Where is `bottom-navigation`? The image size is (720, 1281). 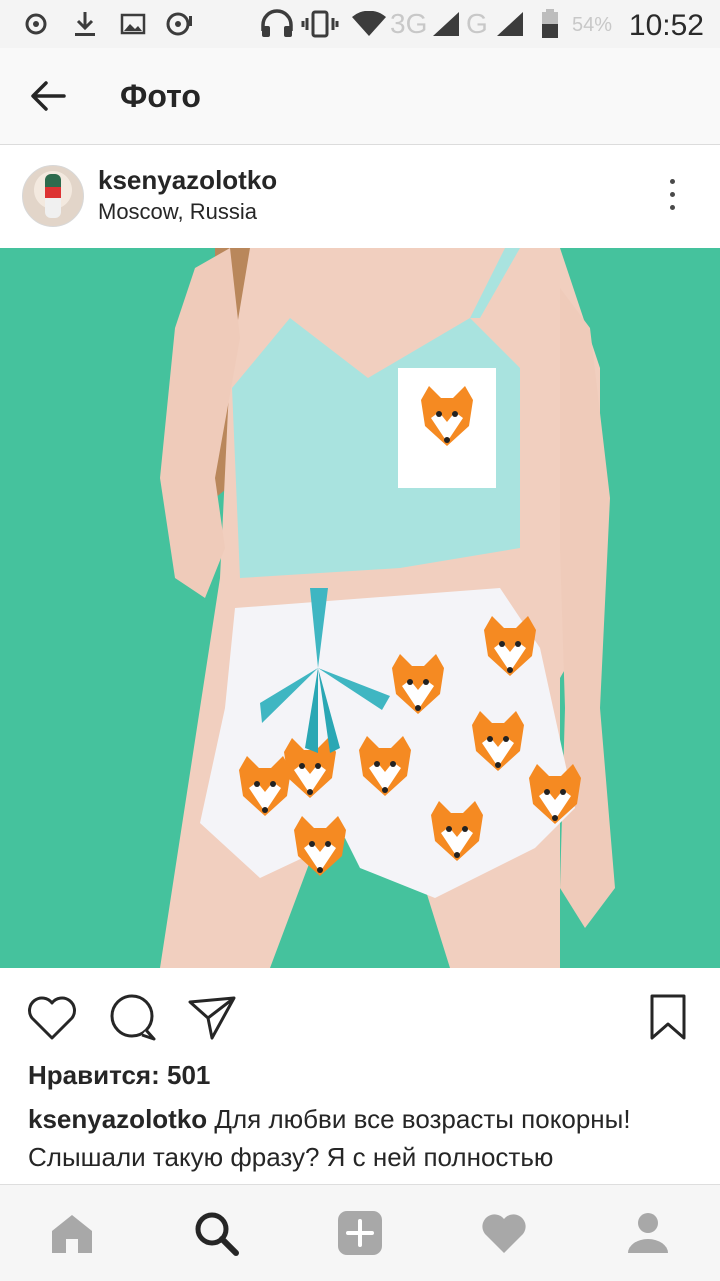
bottom-navigation is located at coordinates (360, 1232).